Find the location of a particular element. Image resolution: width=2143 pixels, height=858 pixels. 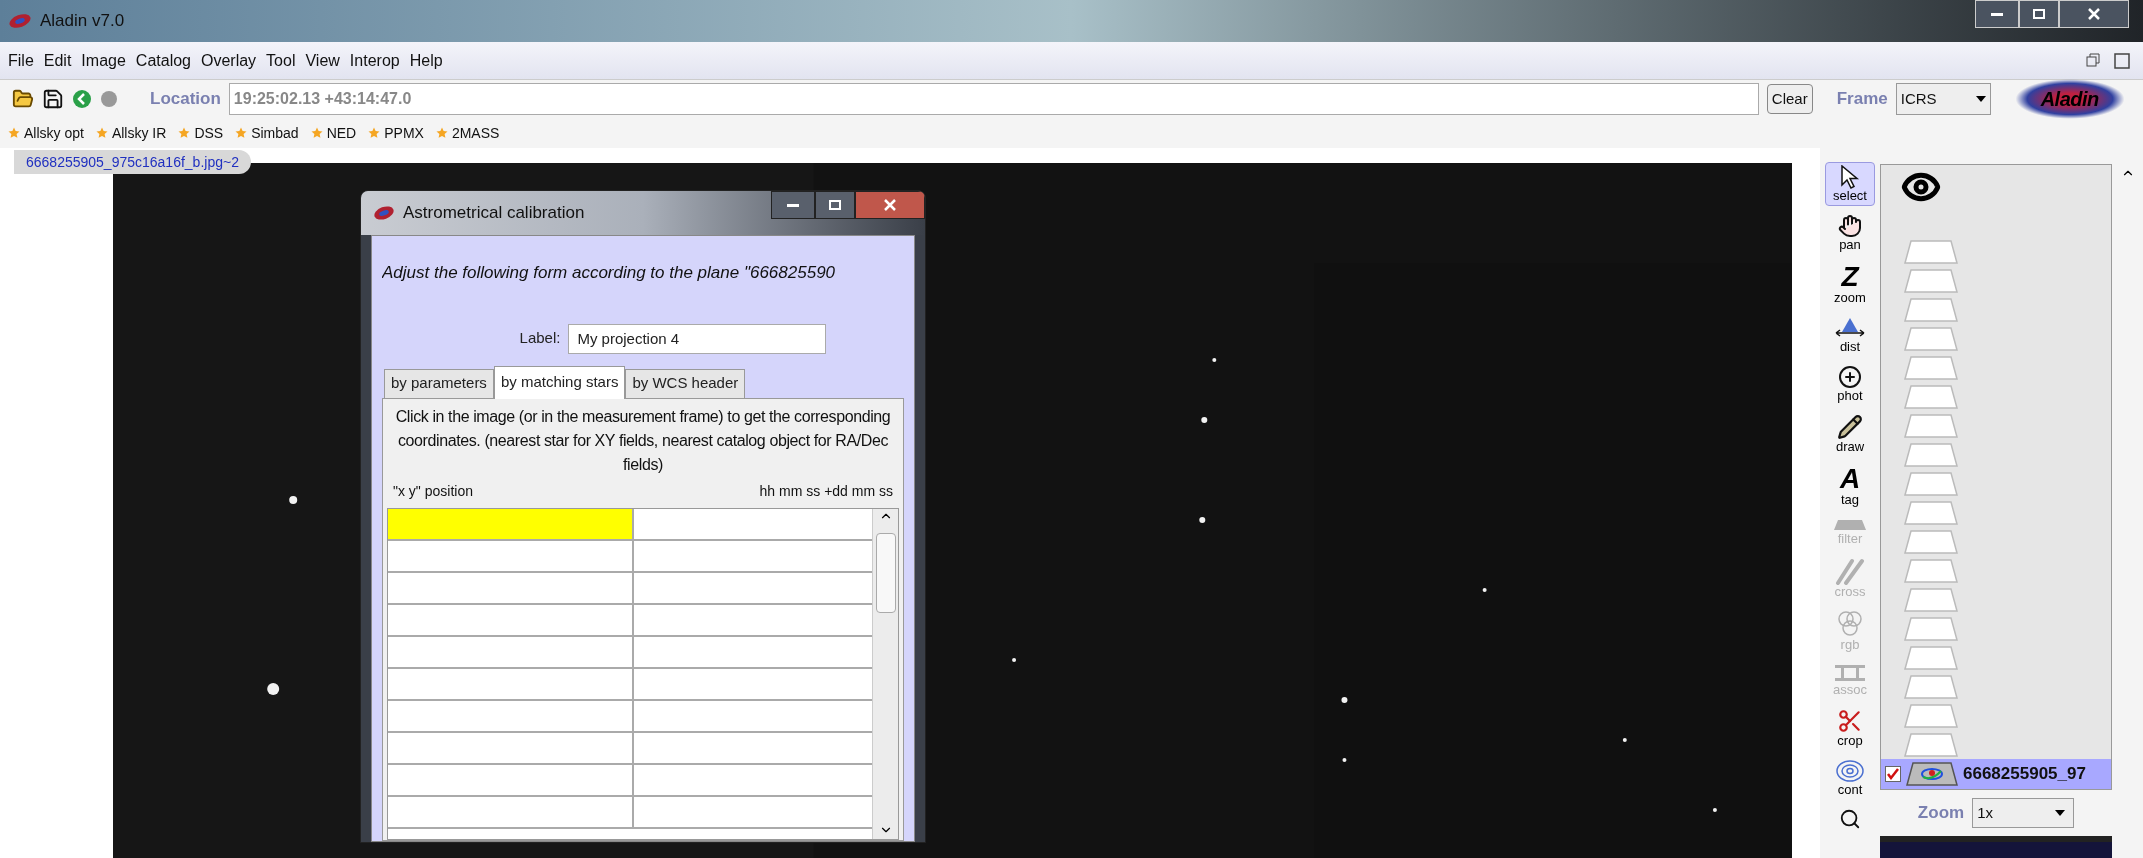

frame-label: Frame is located at coordinates (1862, 99).